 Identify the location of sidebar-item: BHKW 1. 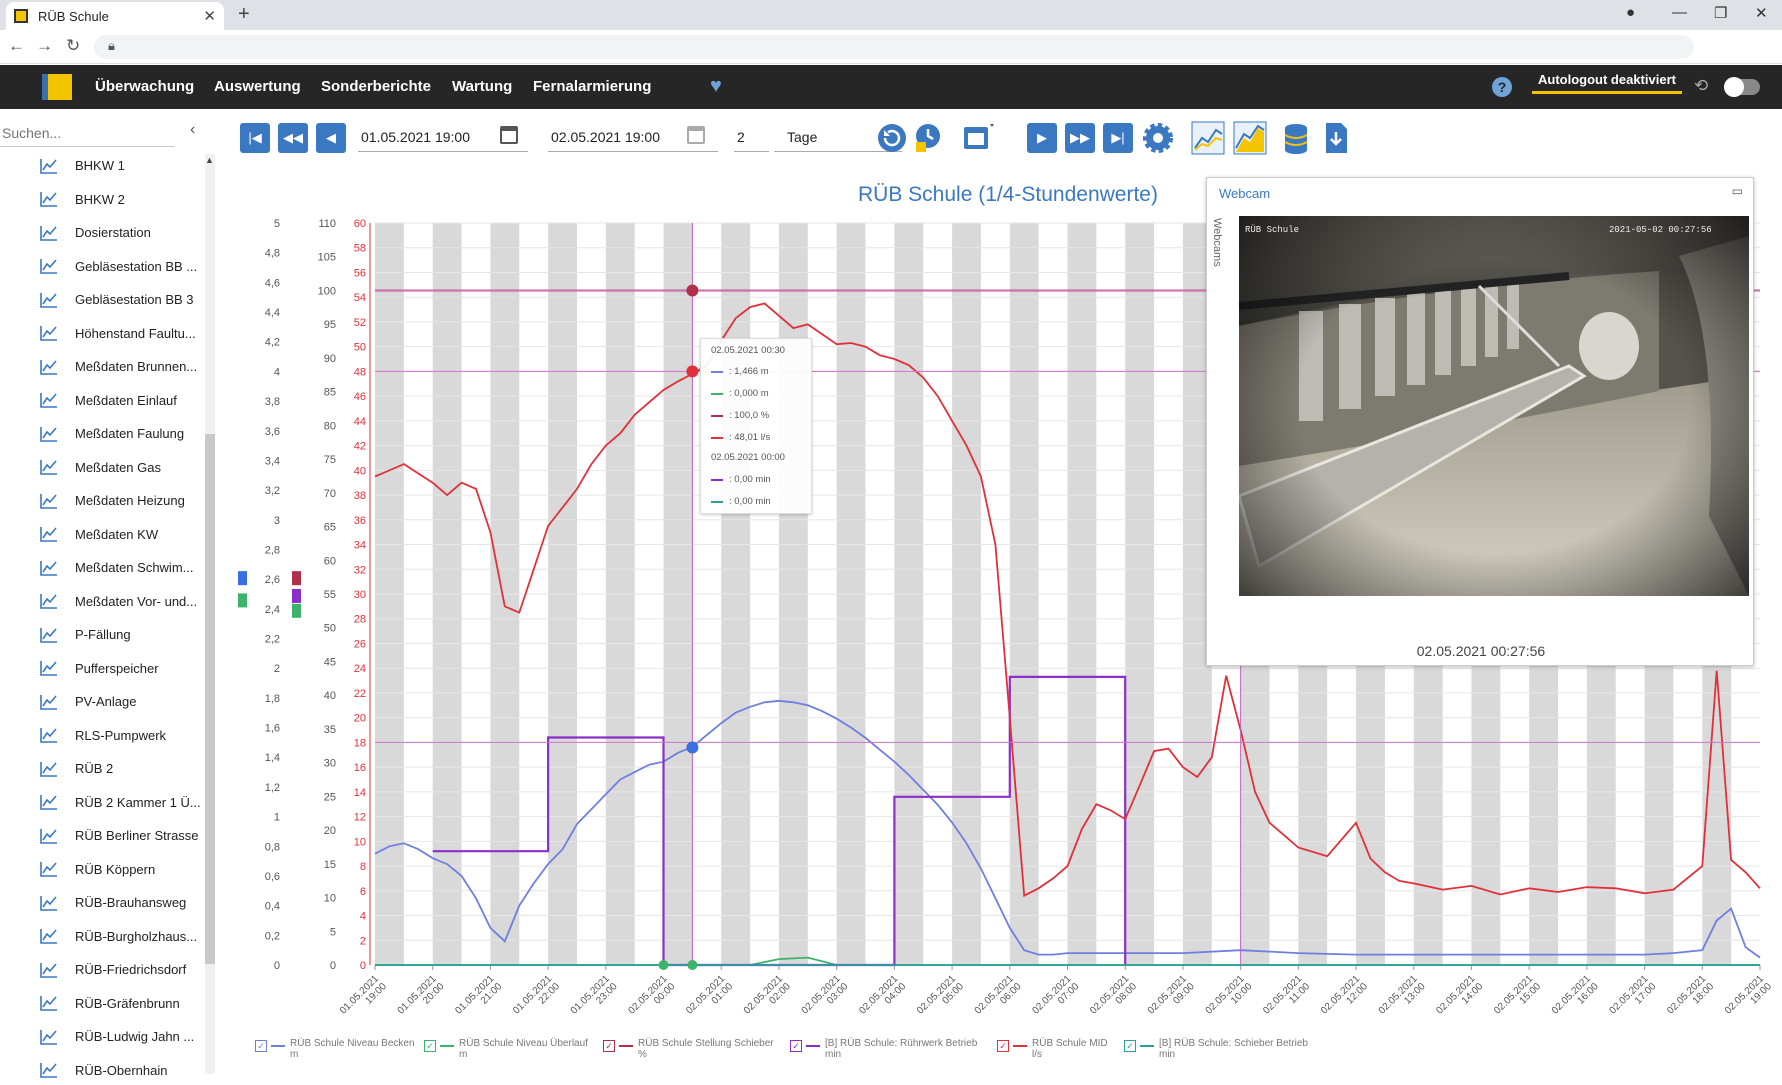
(102, 166).